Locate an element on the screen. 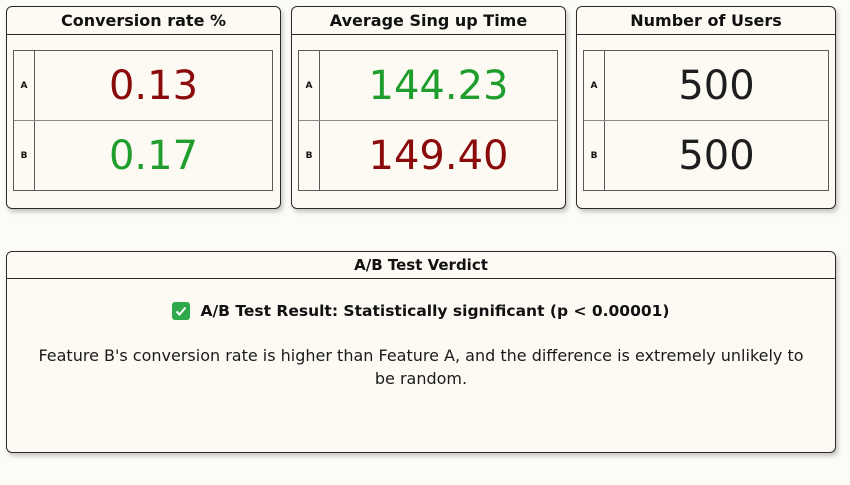 Image resolution: width=850 pixels, height=485 pixels. metric-table: A 500 B 500 is located at coordinates (706, 120).